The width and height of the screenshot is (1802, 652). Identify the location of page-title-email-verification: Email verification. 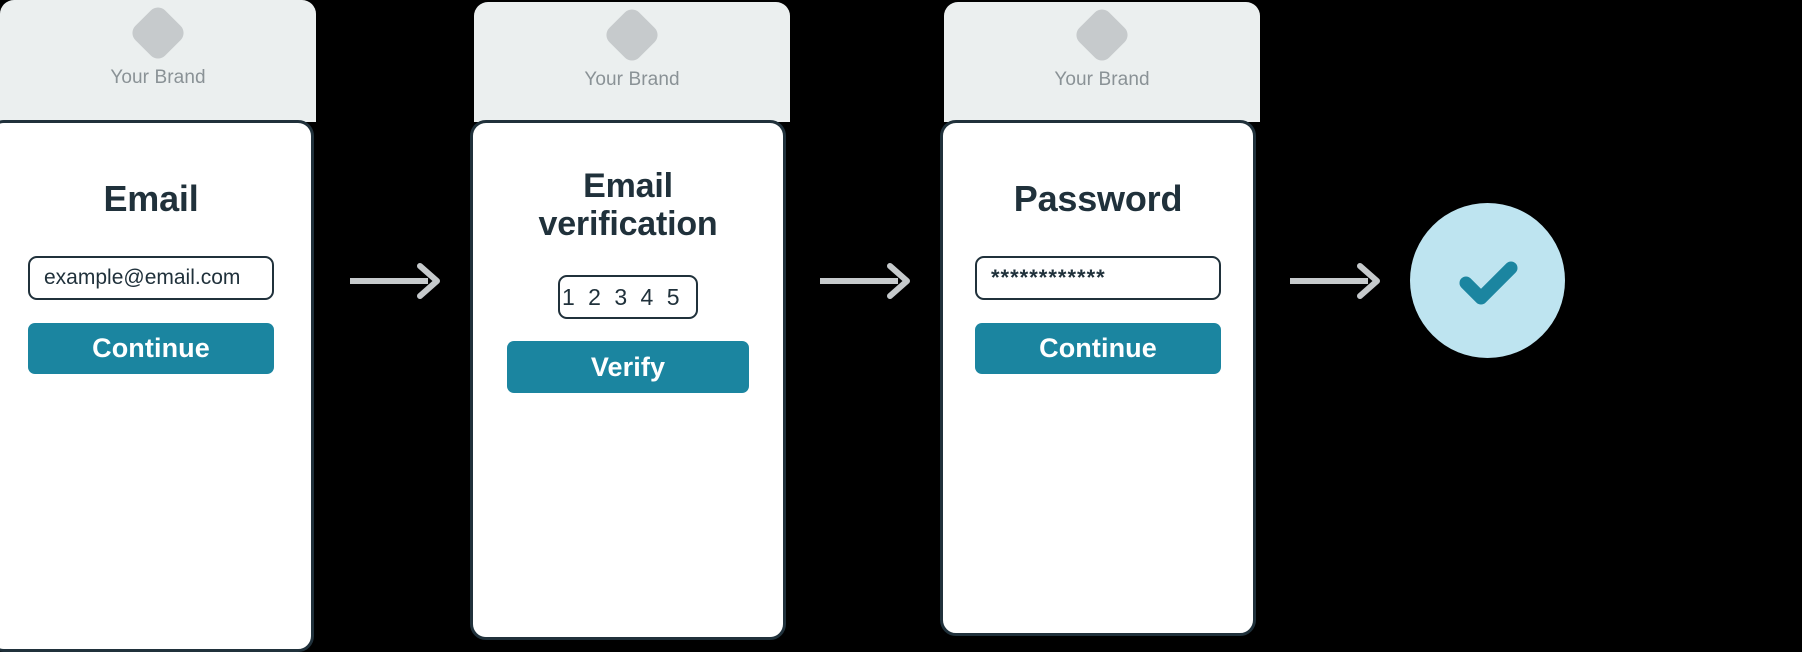
(628, 205).